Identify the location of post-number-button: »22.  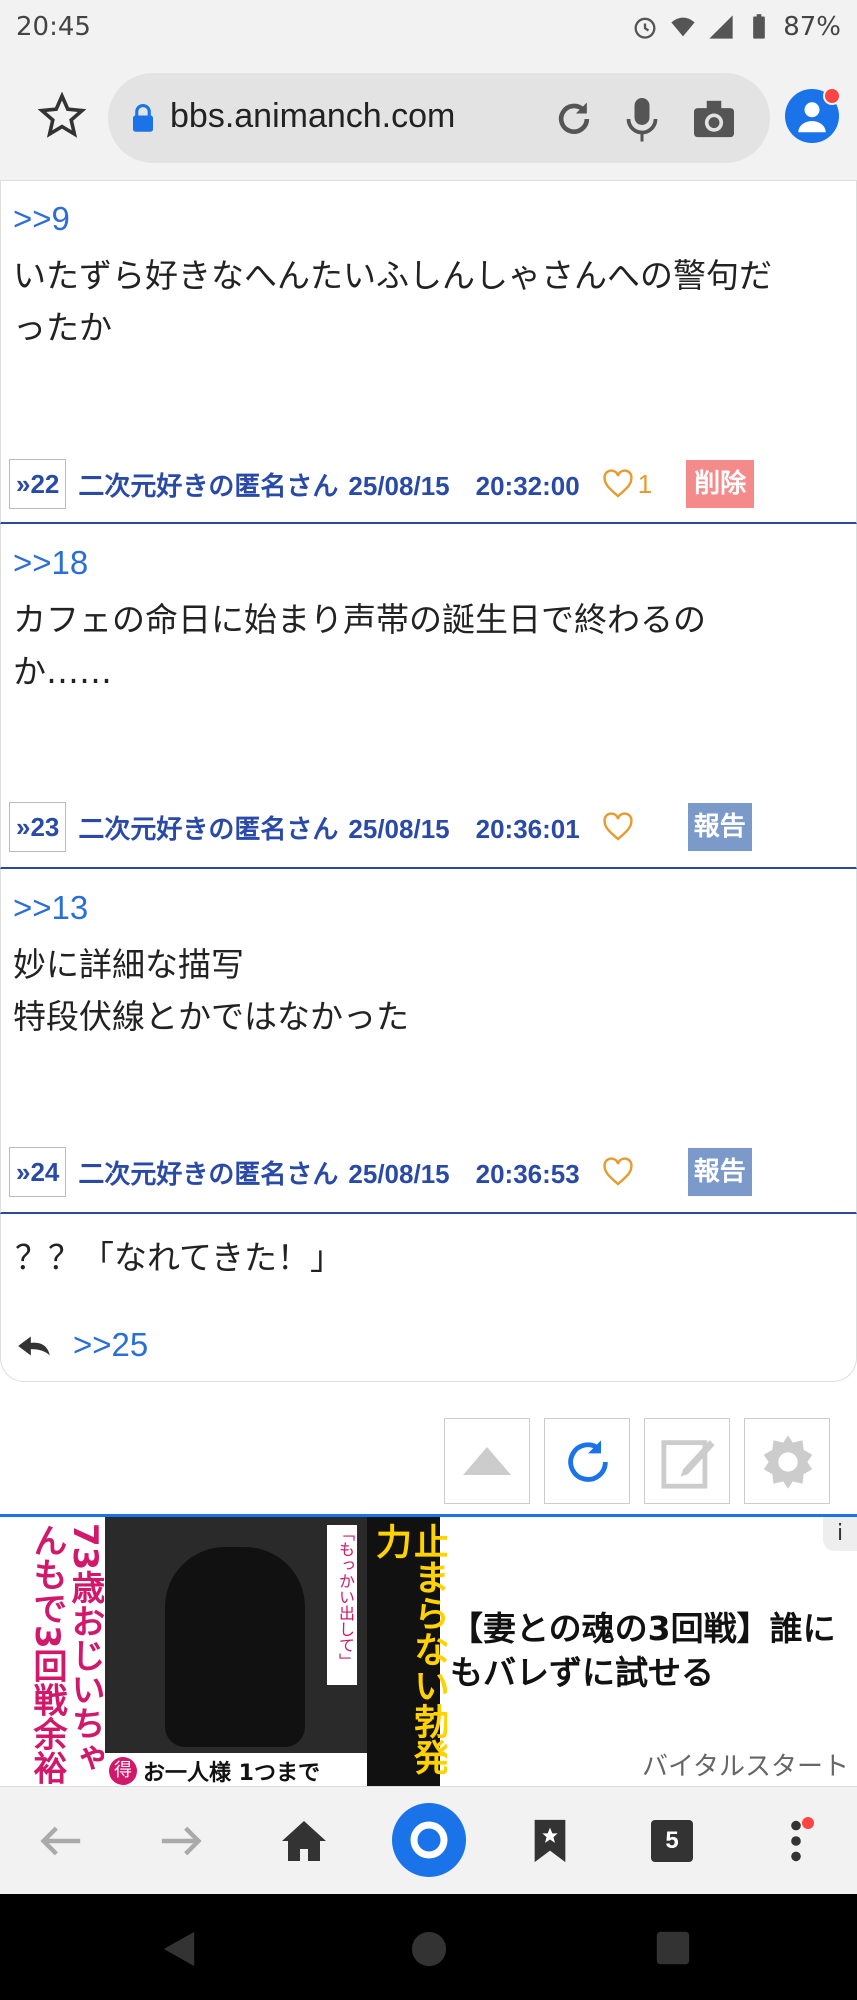
(38, 484).